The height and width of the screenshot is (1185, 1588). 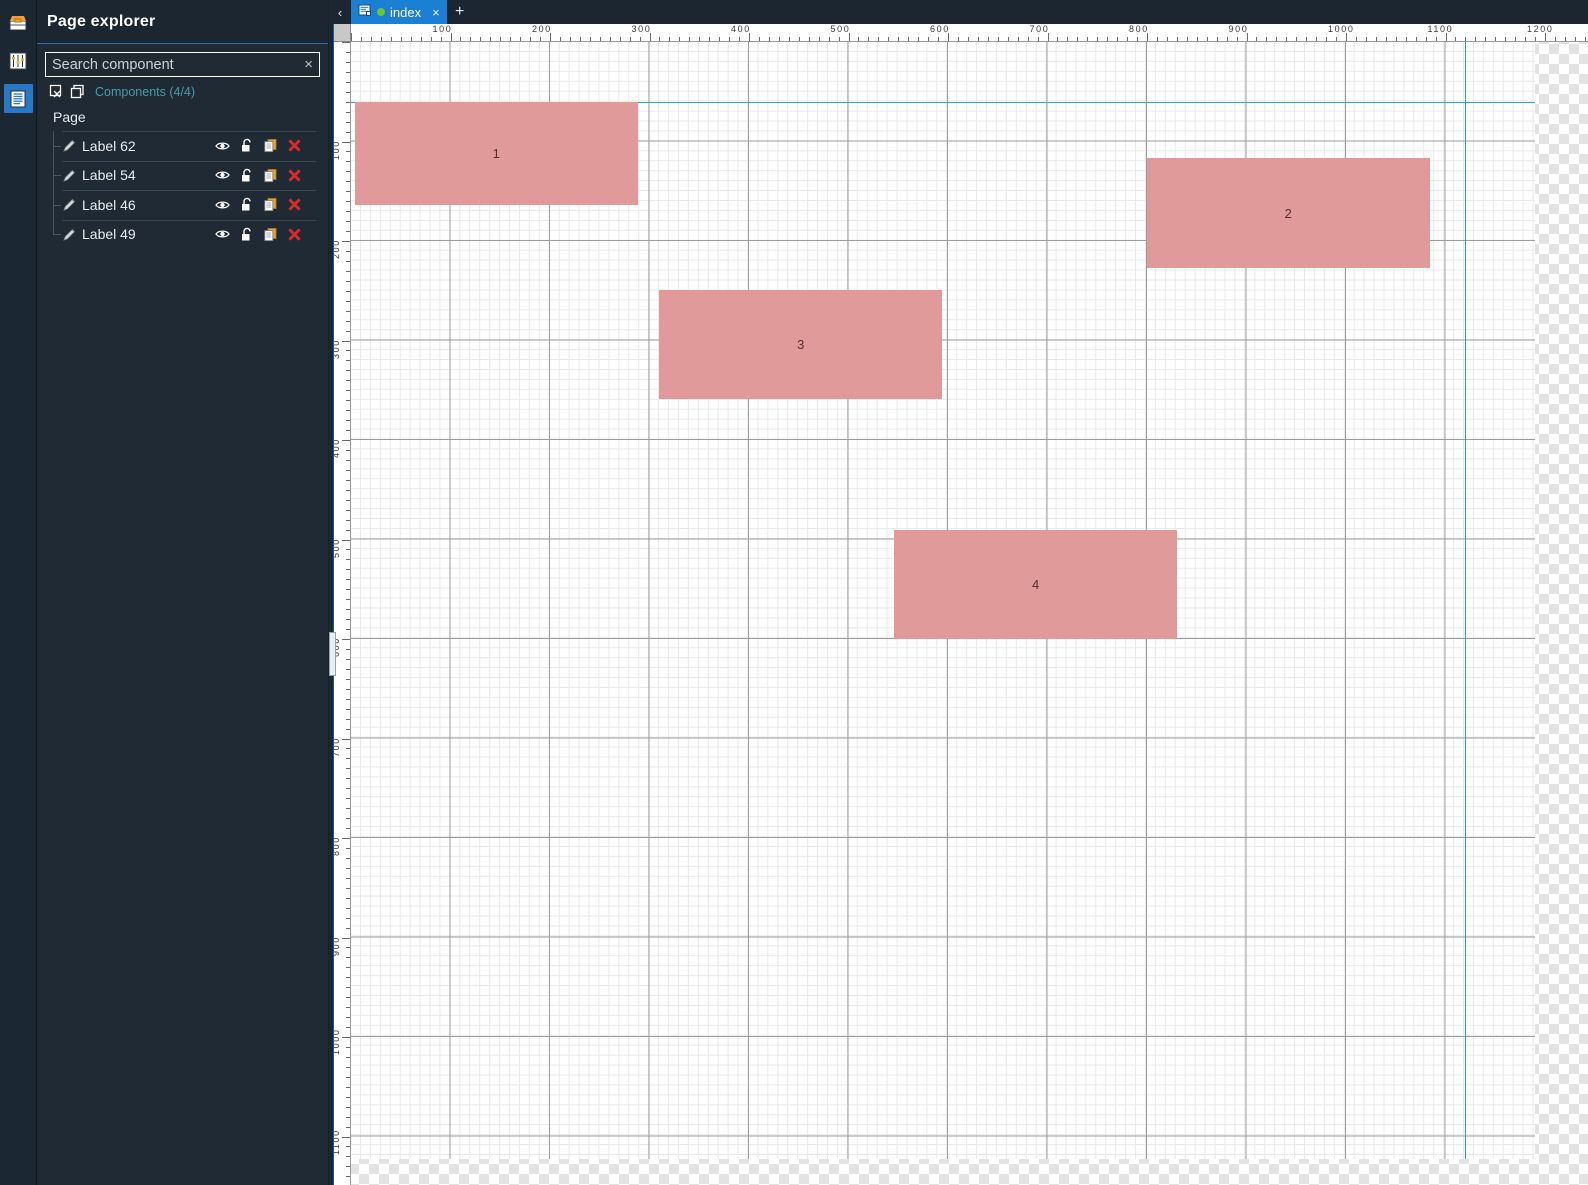 I want to click on canvas-component: 4, so click(x=1035, y=584).